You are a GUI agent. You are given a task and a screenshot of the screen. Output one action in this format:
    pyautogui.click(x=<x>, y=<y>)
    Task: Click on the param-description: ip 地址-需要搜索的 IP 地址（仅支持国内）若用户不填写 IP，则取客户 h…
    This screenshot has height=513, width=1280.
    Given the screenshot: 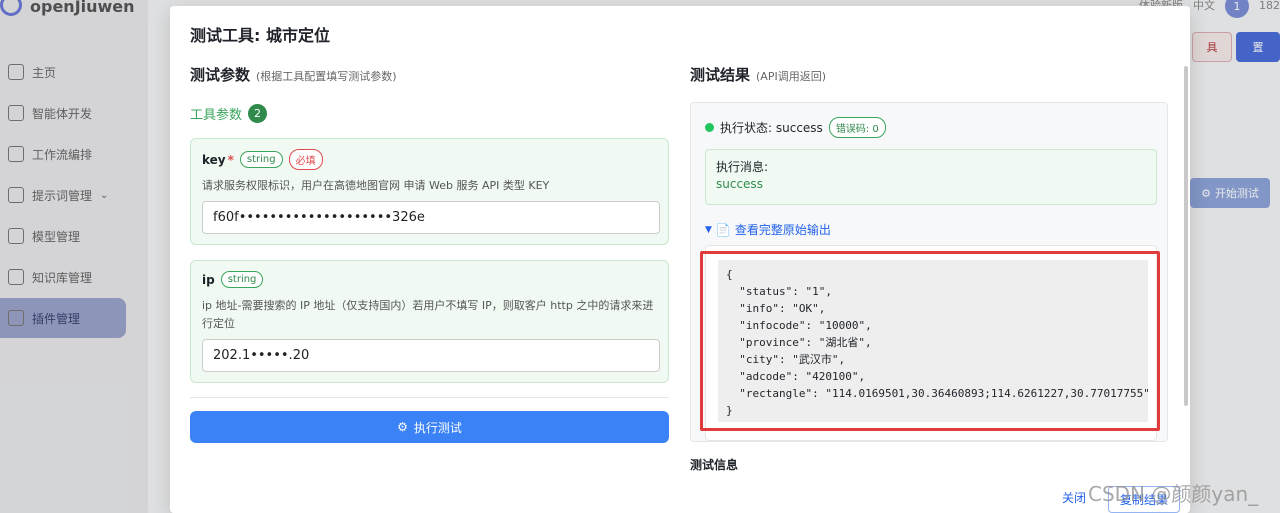 What is the action you would take?
    pyautogui.click(x=428, y=314)
    